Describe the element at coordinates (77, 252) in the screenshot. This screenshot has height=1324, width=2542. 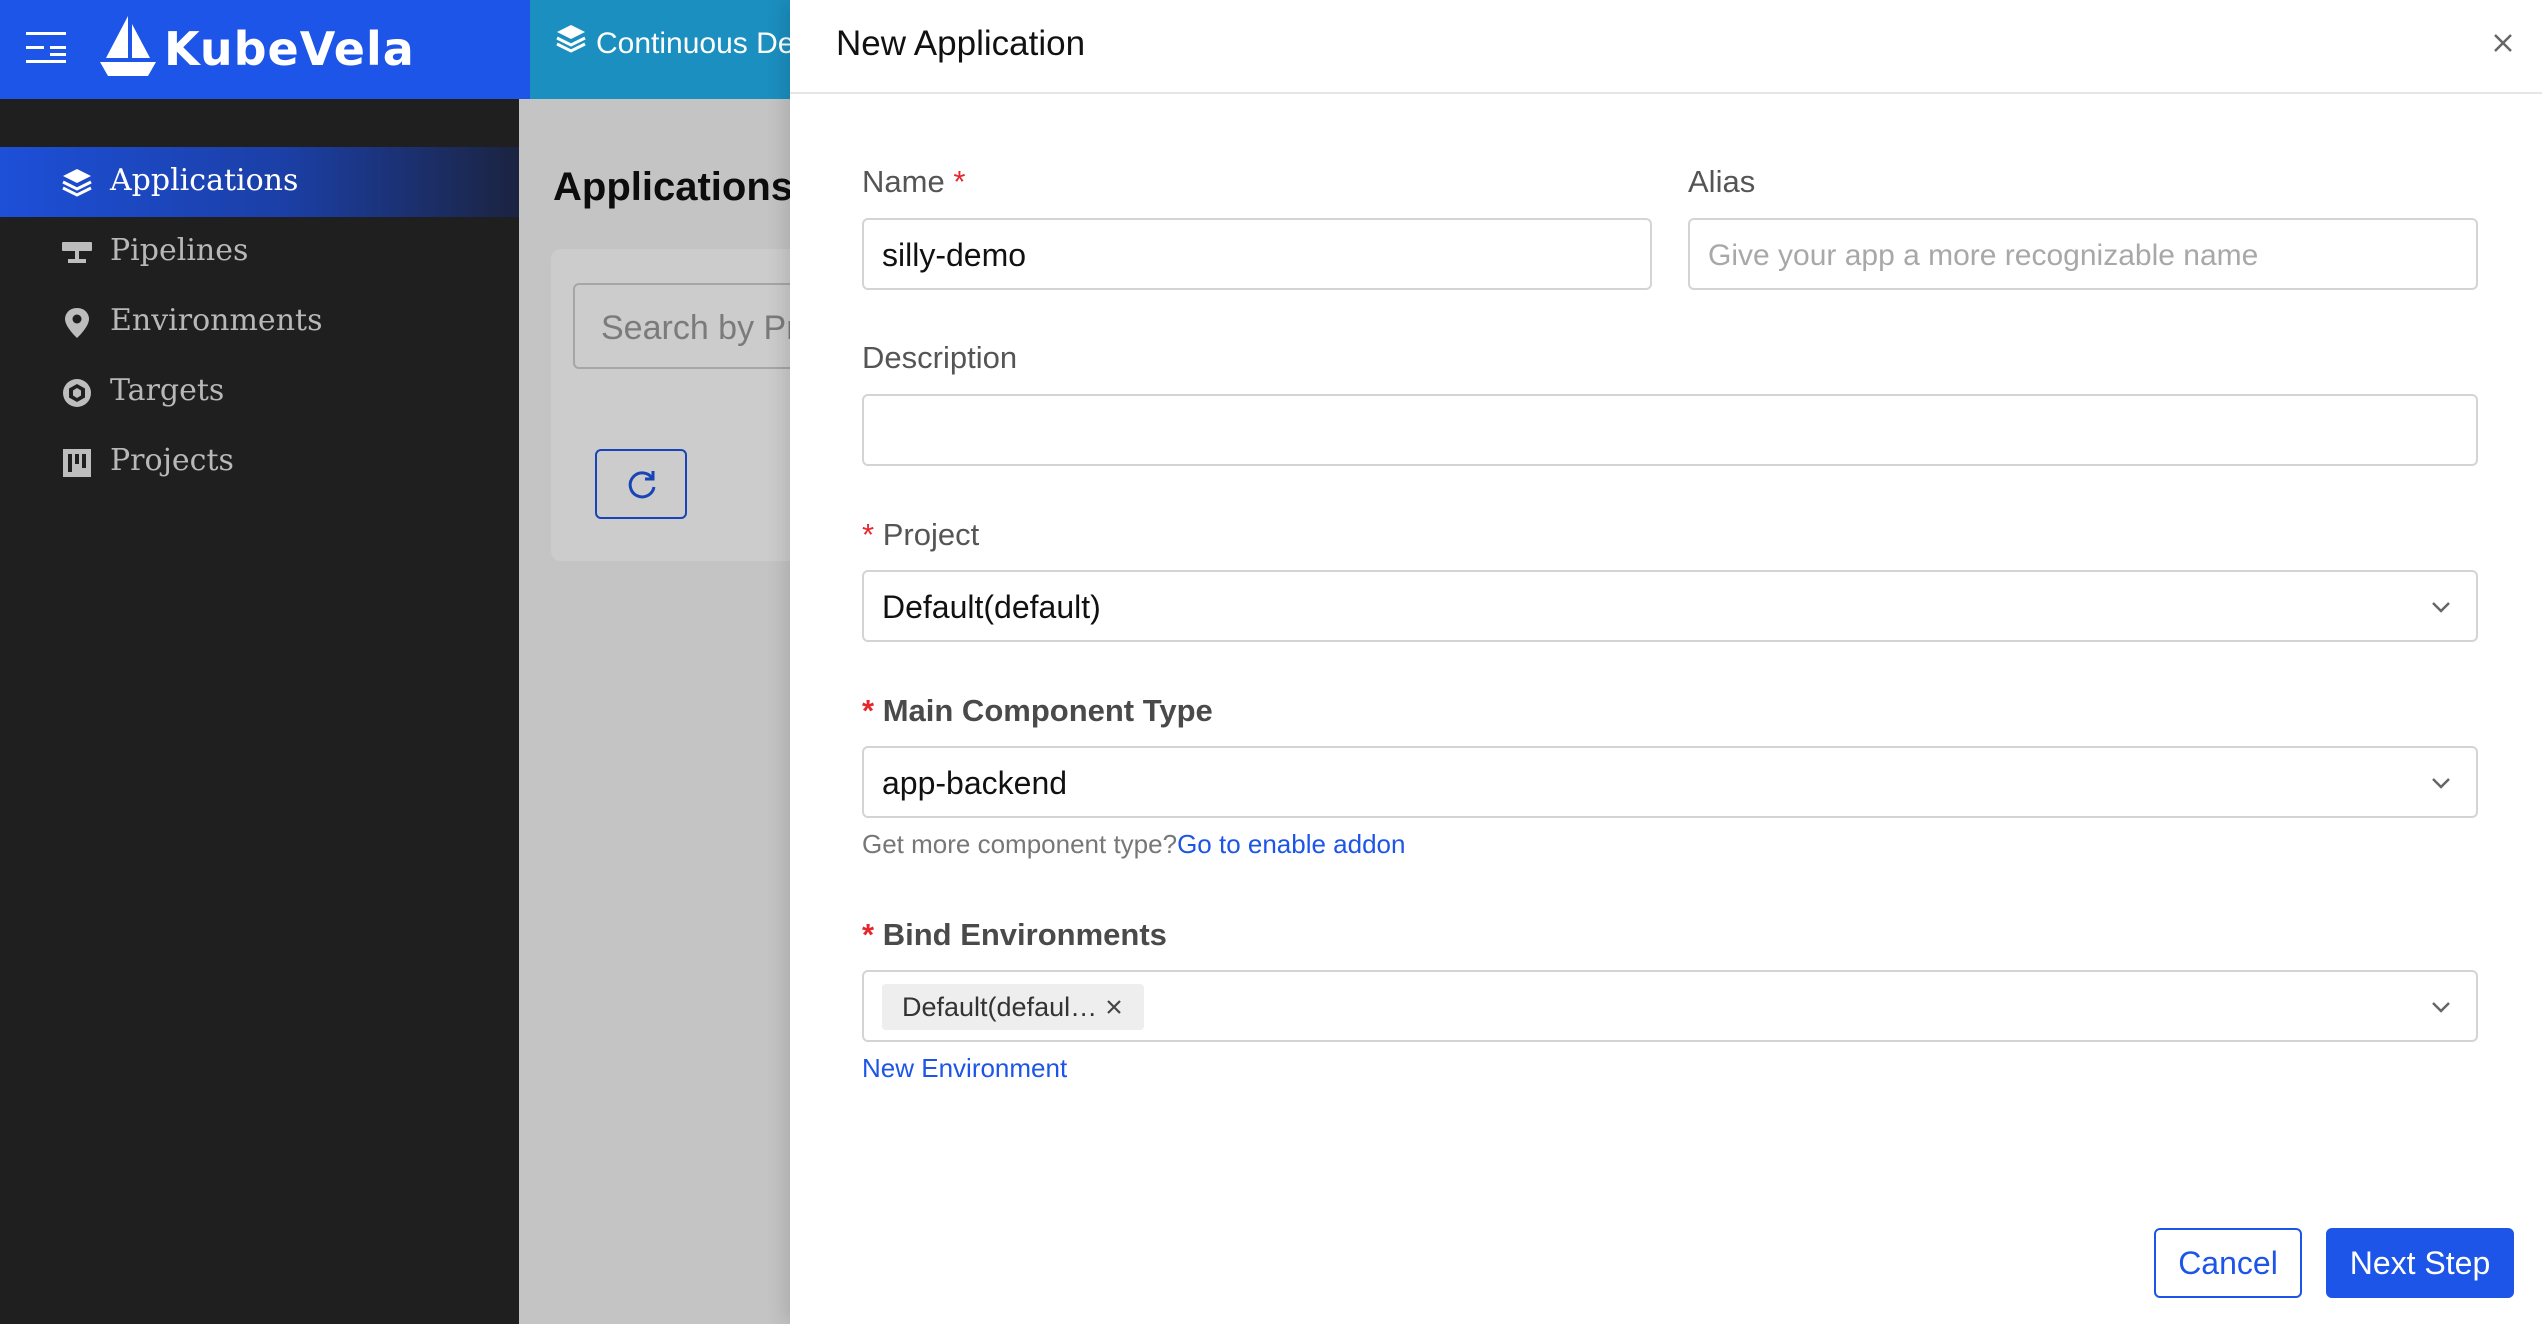
I see `pipeline-icon` at that location.